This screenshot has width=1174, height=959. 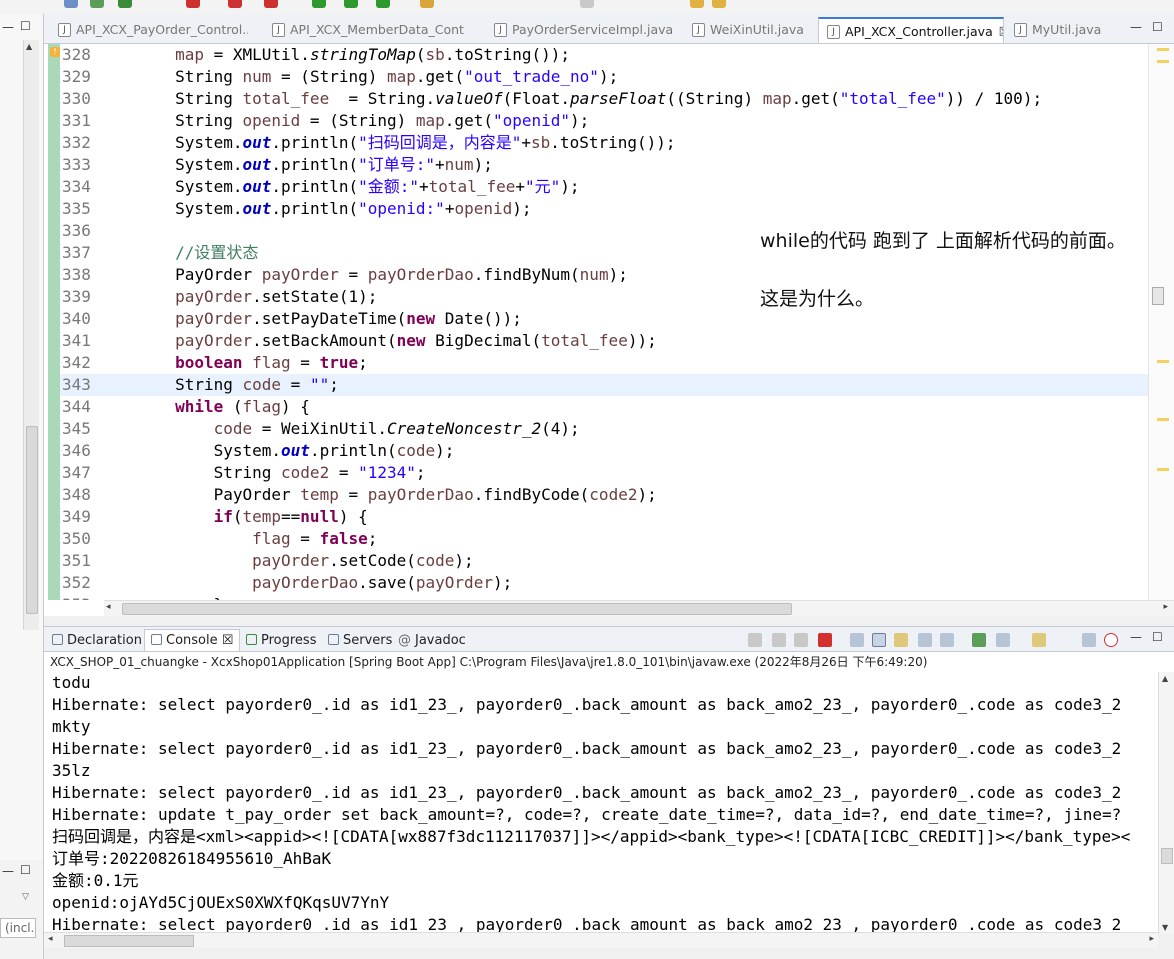 I want to click on debug-icon, so click(x=351, y=4).